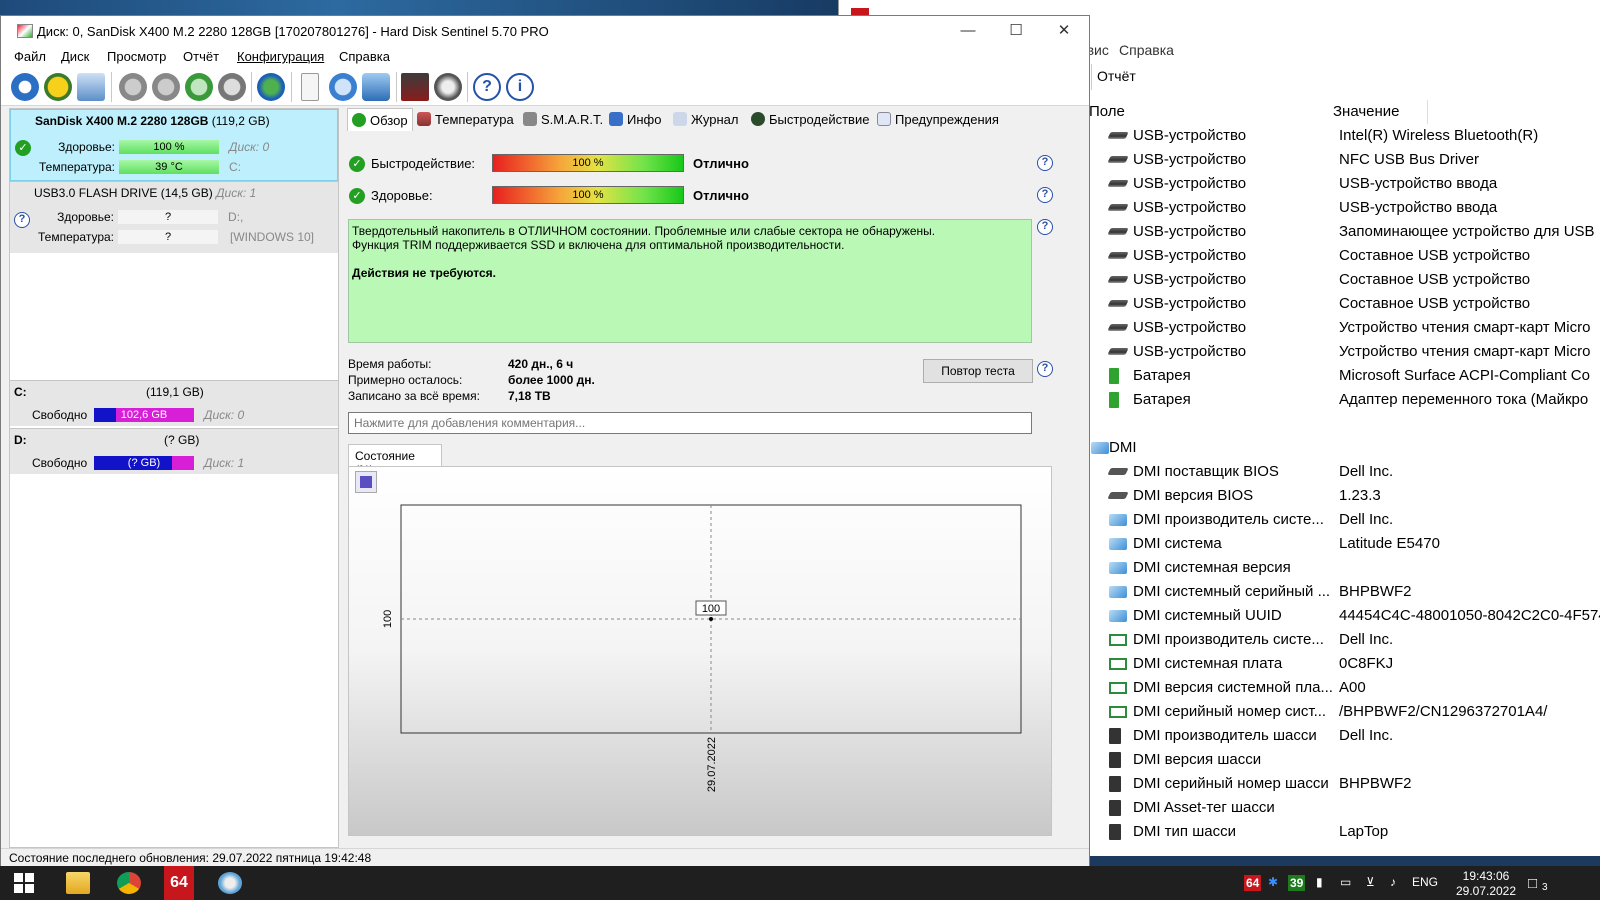 The width and height of the screenshot is (1600, 900). What do you see at coordinates (1146, 50) in the screenshot?
I see `aida-menu-help: Справка` at bounding box center [1146, 50].